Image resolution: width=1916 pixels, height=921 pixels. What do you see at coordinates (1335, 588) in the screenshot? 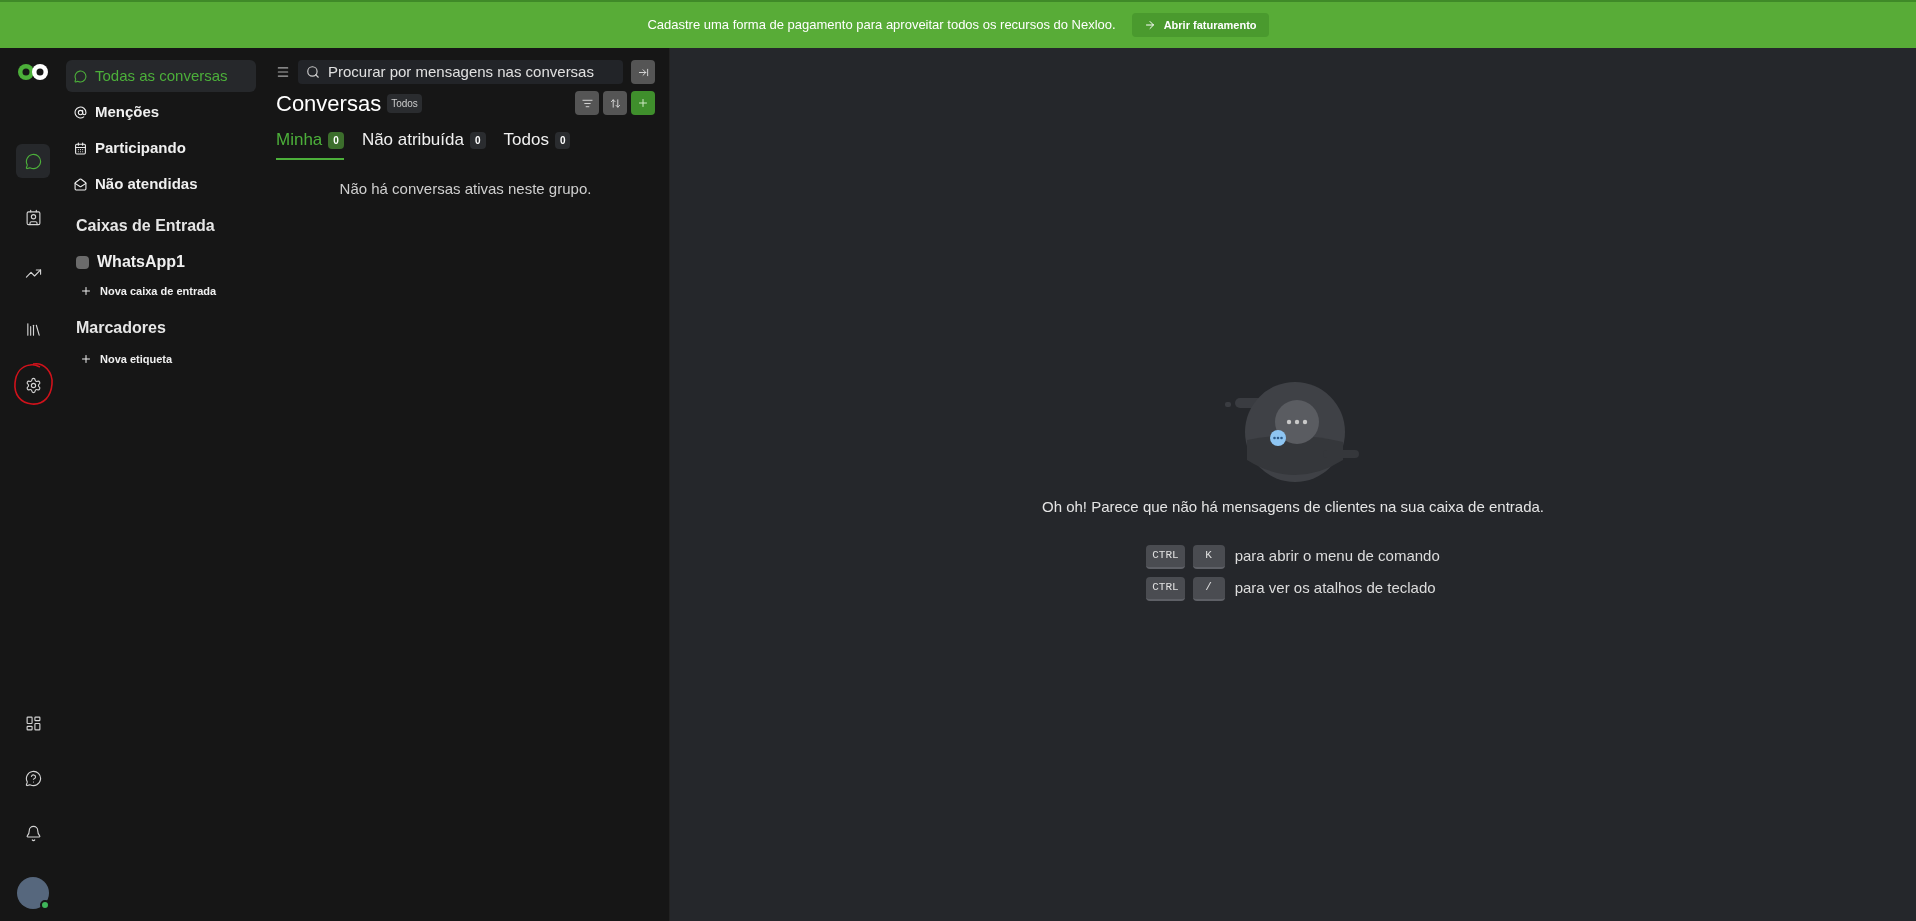
I see `shortcut-description: para ver os atalhos de teclado` at bounding box center [1335, 588].